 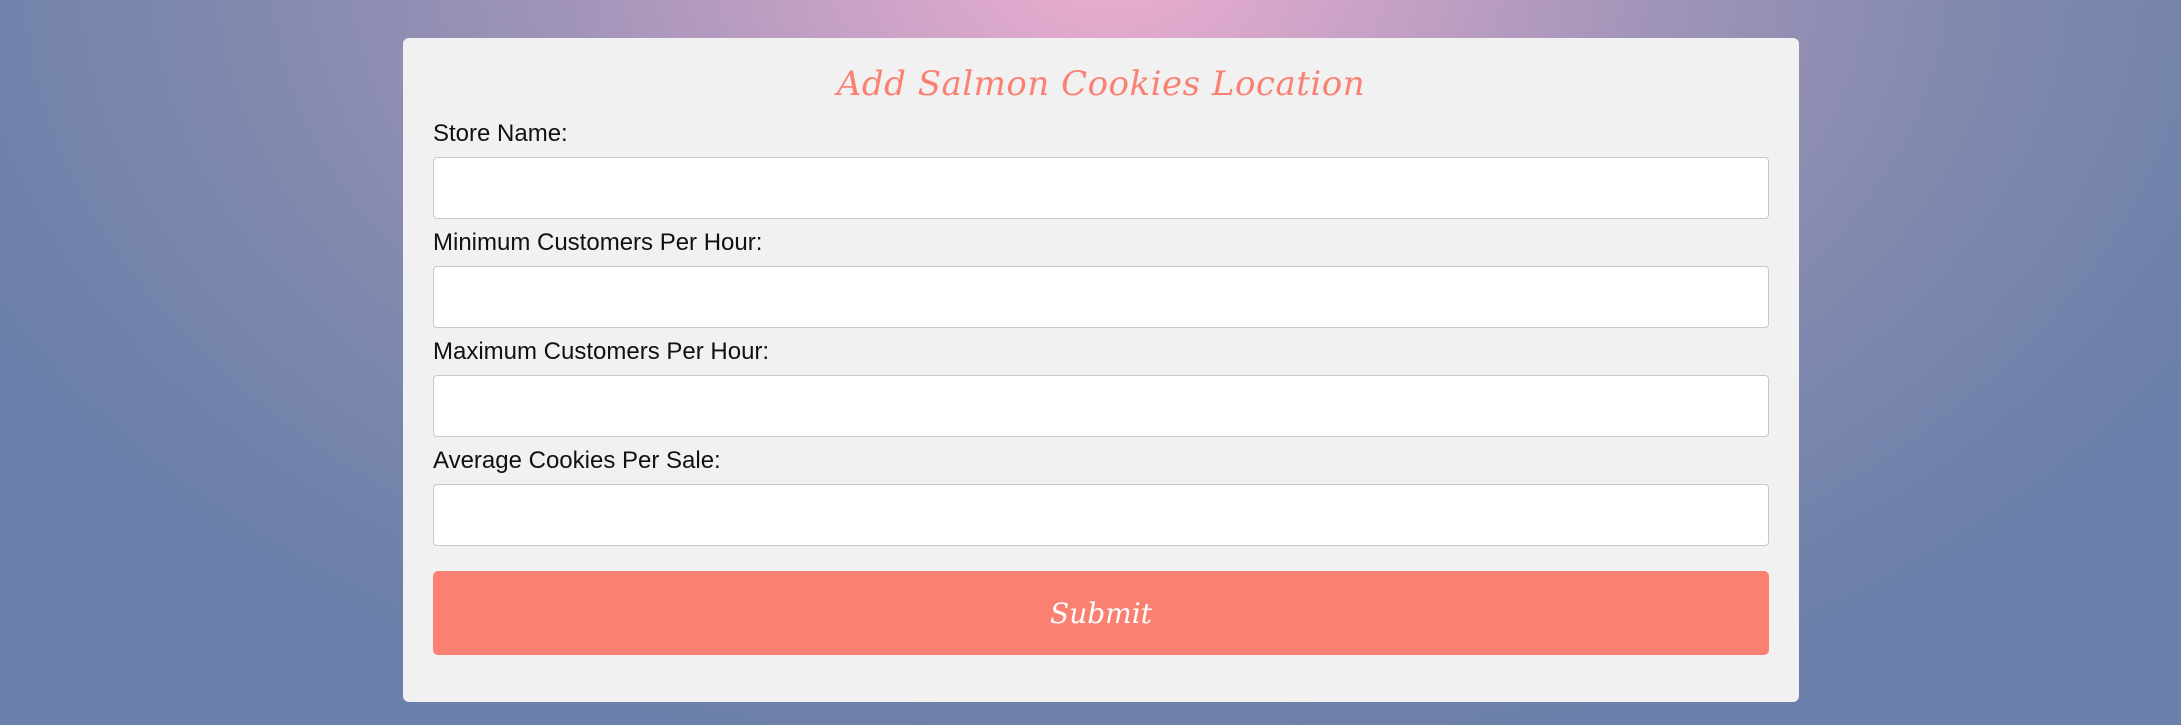 What do you see at coordinates (1101, 188) in the screenshot?
I see `store-name-input` at bounding box center [1101, 188].